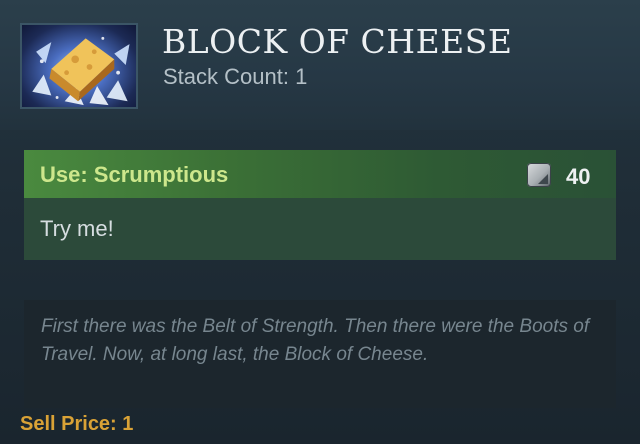 The image size is (640, 444). Describe the element at coordinates (77, 424) in the screenshot. I see `sell-price: Sell Price: 1` at that location.